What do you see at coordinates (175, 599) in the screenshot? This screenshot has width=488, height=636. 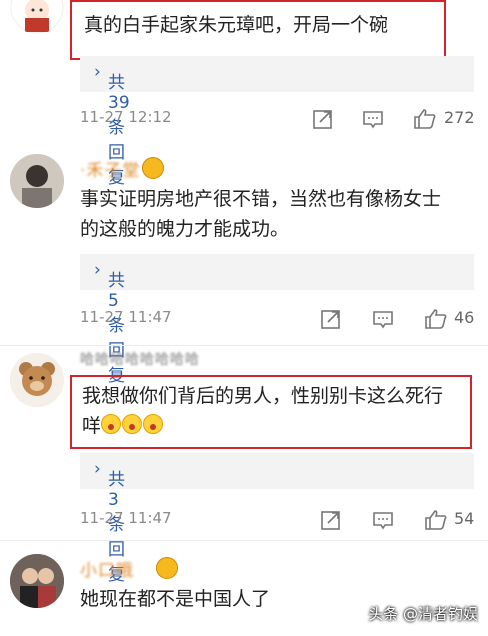 I see `comment-text: 她现在都不是中国人了` at bounding box center [175, 599].